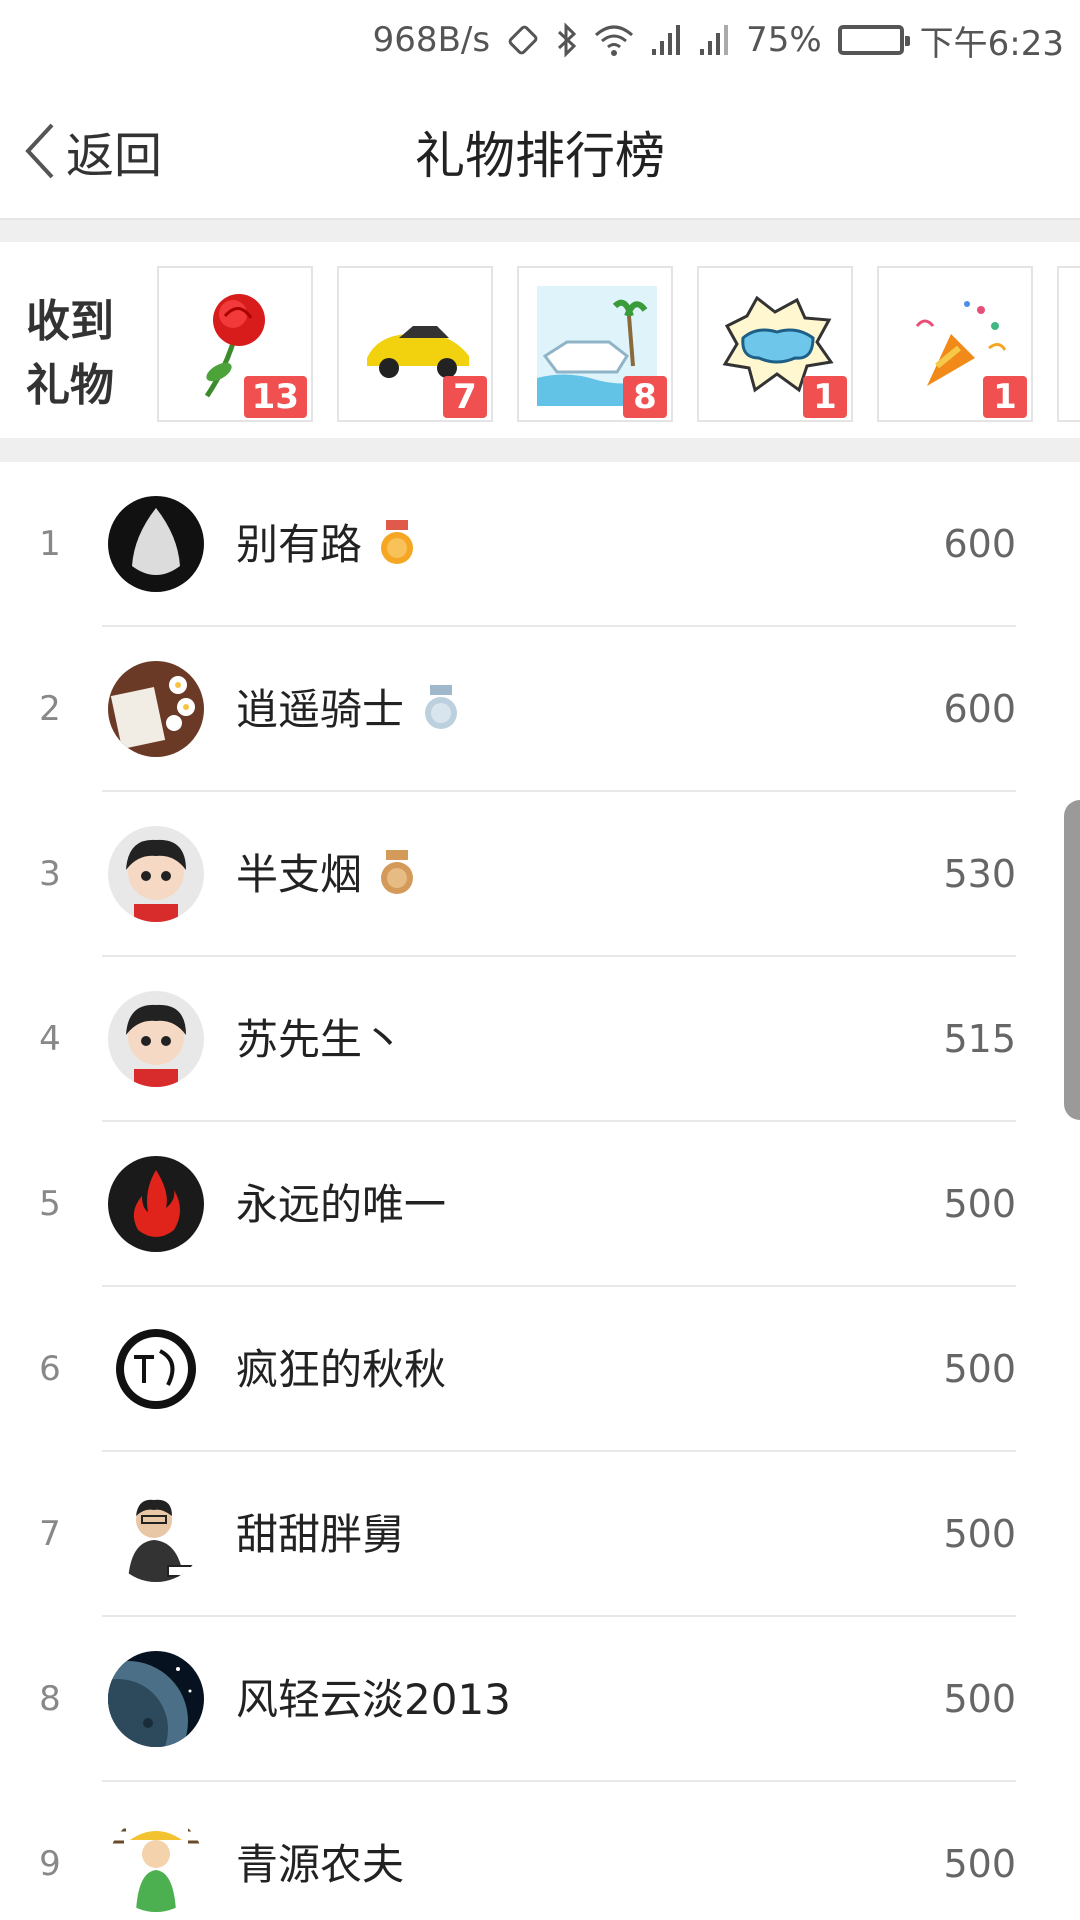 The height and width of the screenshot is (1920, 1080). I want to click on gift-count-badge: 8, so click(645, 397).